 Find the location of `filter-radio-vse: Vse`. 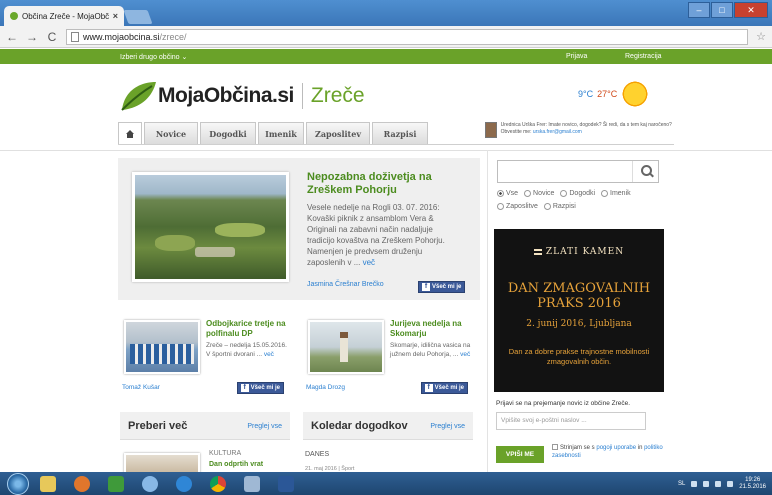

filter-radio-vse: Vse is located at coordinates (507, 193).